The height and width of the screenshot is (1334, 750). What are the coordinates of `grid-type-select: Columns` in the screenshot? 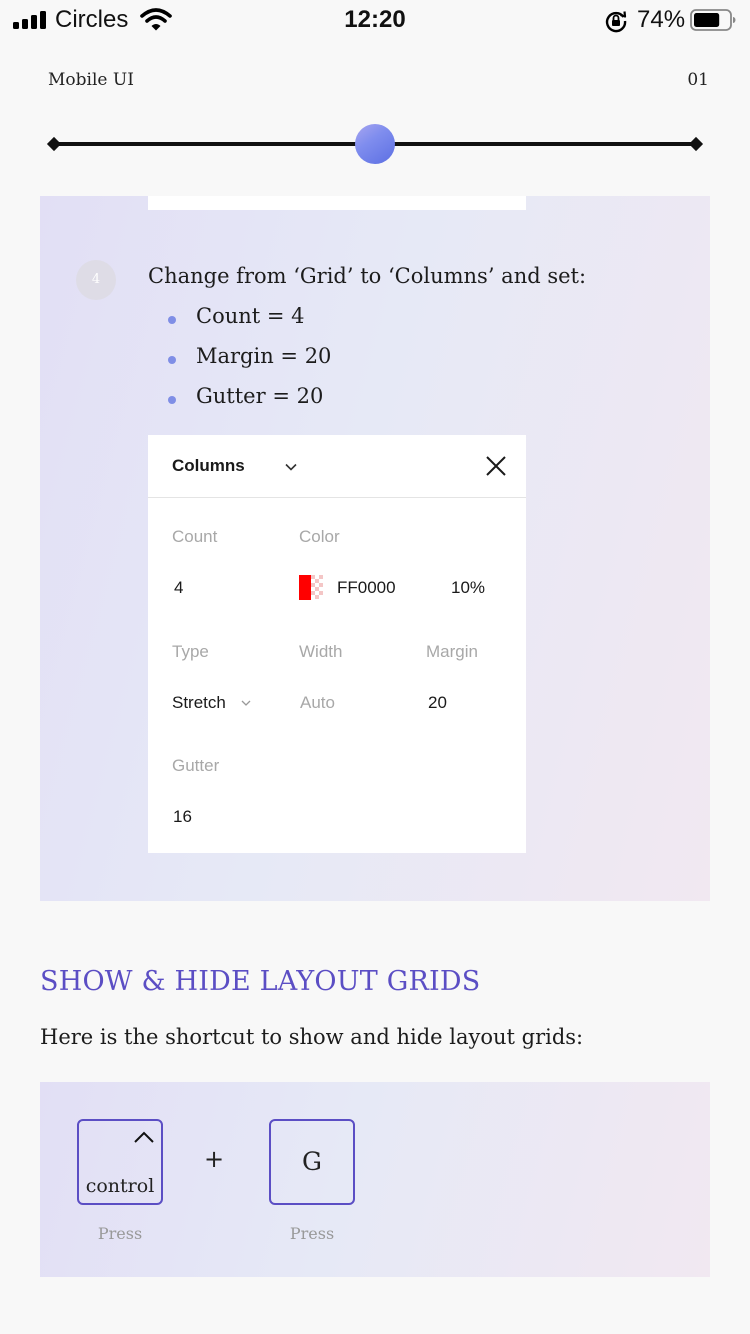 It's located at (208, 466).